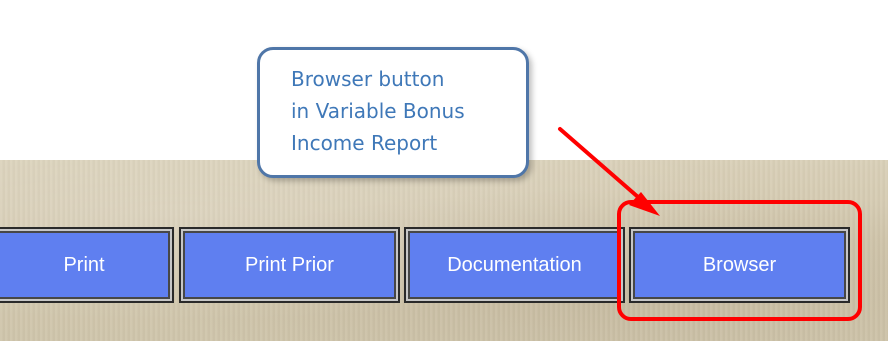 The image size is (888, 341). Describe the element at coordinates (378, 111) in the screenshot. I see `callout-line-2: in Variable Bonus` at that location.